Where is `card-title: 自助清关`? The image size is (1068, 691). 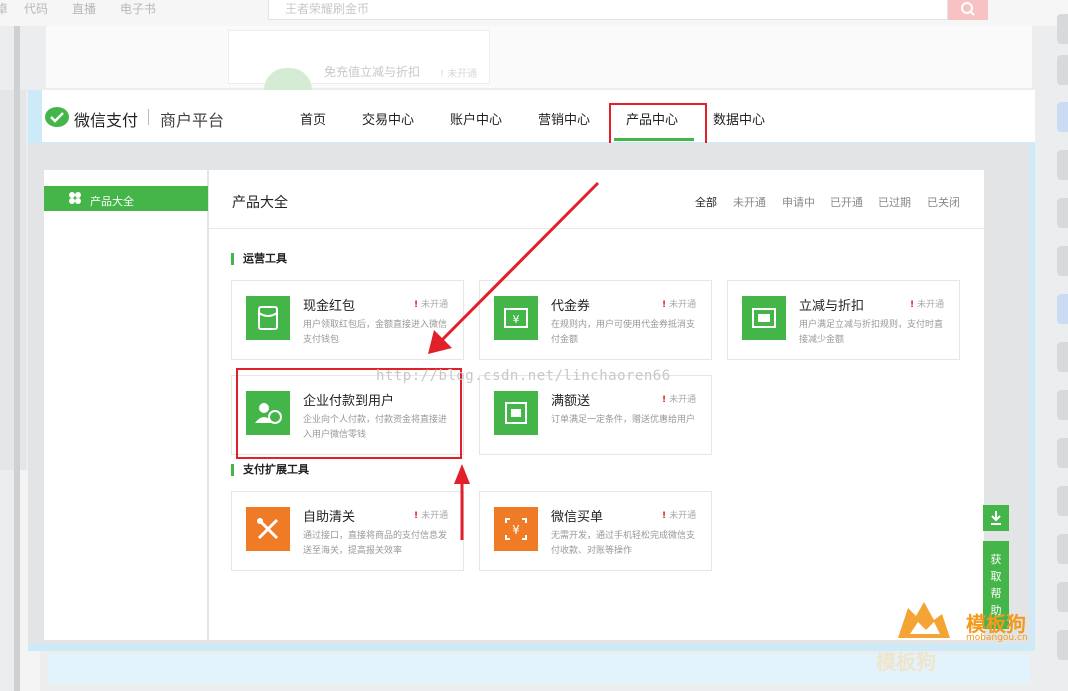 card-title: 自助清关 is located at coordinates (329, 517).